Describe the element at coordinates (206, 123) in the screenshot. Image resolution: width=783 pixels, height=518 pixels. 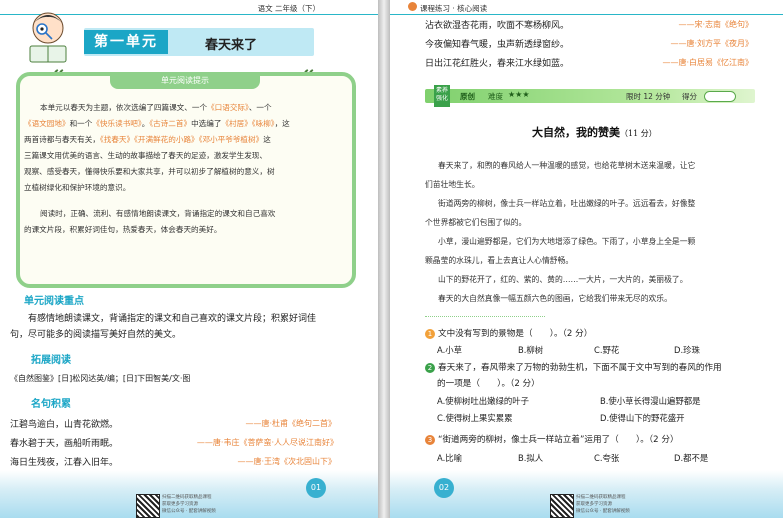
I see `tip-text: 中选编了` at that location.